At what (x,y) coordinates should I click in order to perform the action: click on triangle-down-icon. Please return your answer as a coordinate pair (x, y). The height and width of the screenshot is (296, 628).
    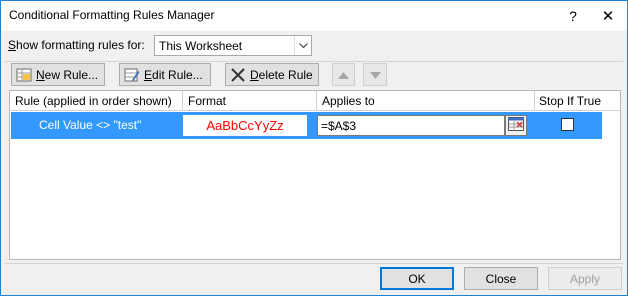
    Looking at the image, I should click on (375, 75).